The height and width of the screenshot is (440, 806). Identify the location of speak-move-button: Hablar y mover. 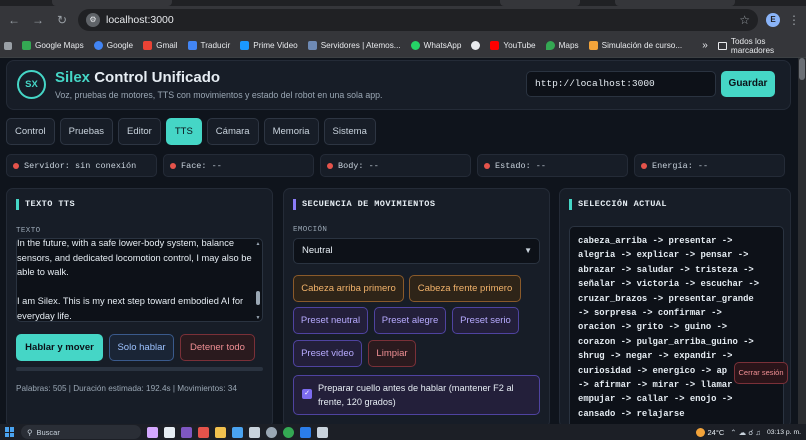
(59, 347).